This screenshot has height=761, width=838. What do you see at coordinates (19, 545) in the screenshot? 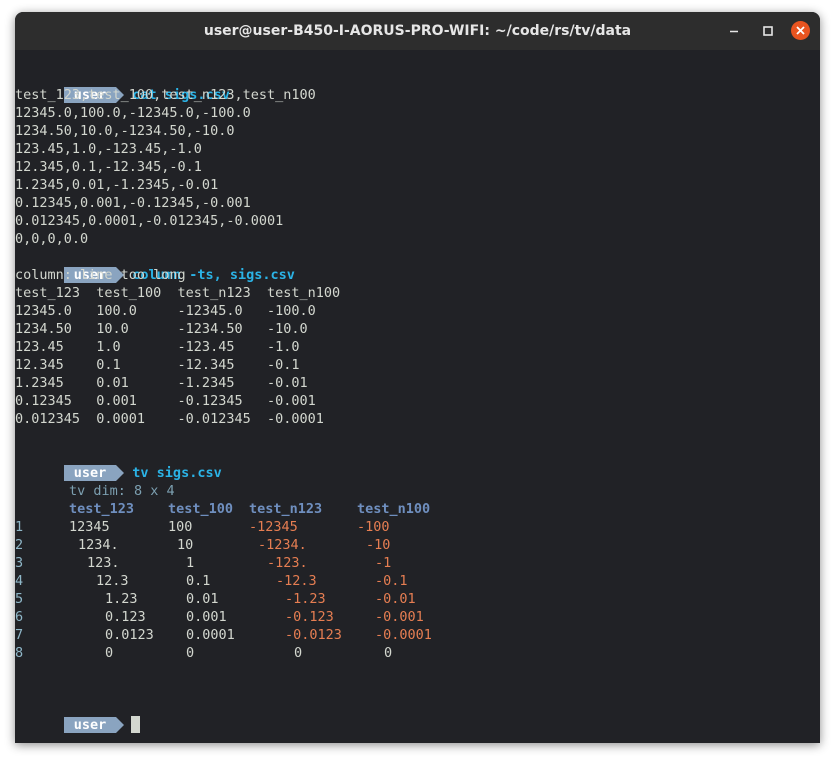
I see `row-number: 2` at bounding box center [19, 545].